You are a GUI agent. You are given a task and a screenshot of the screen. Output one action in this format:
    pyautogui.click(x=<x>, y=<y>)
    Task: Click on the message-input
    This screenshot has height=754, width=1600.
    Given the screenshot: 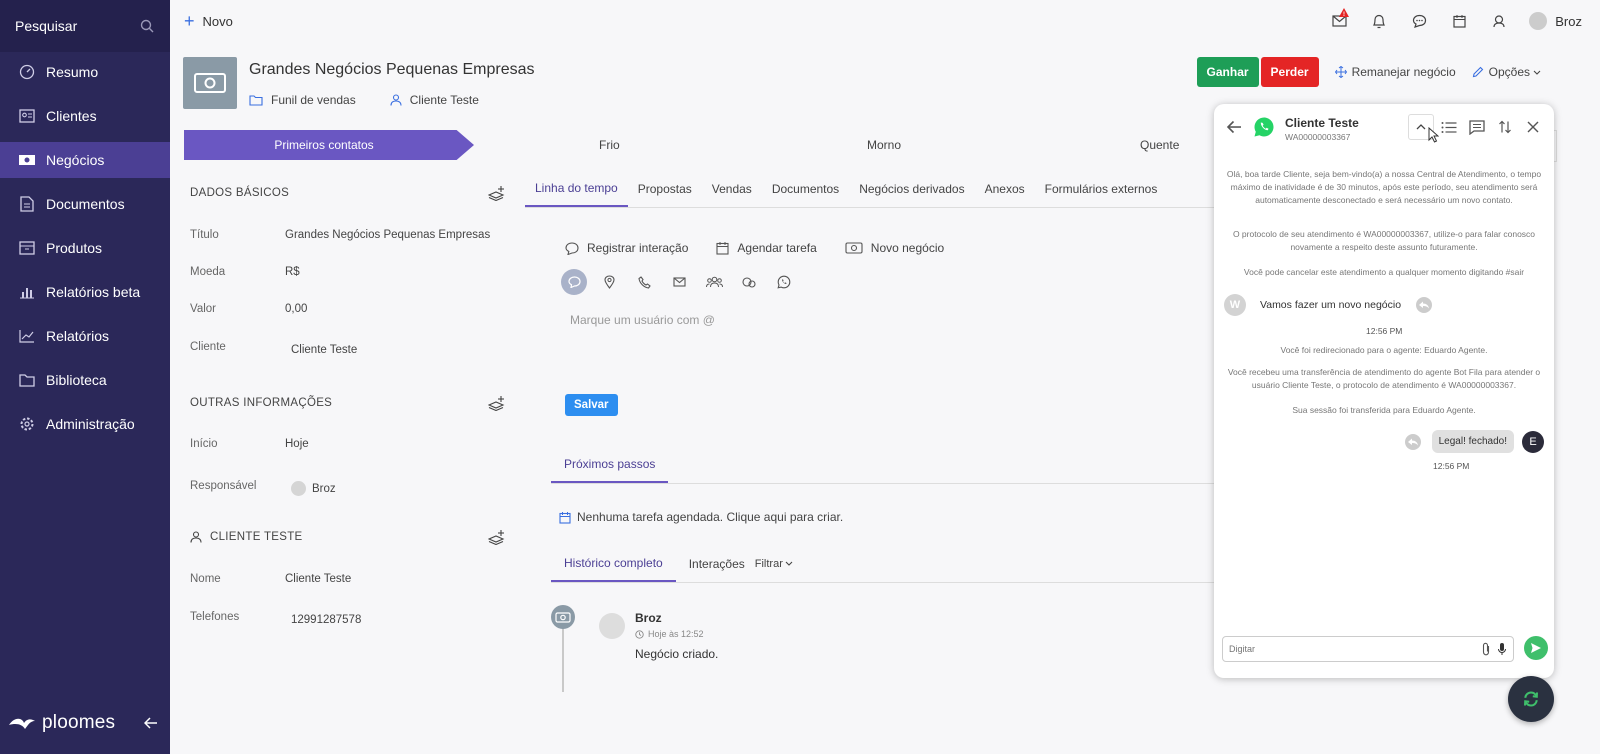 What is the action you would take?
    pyautogui.click(x=1339, y=649)
    